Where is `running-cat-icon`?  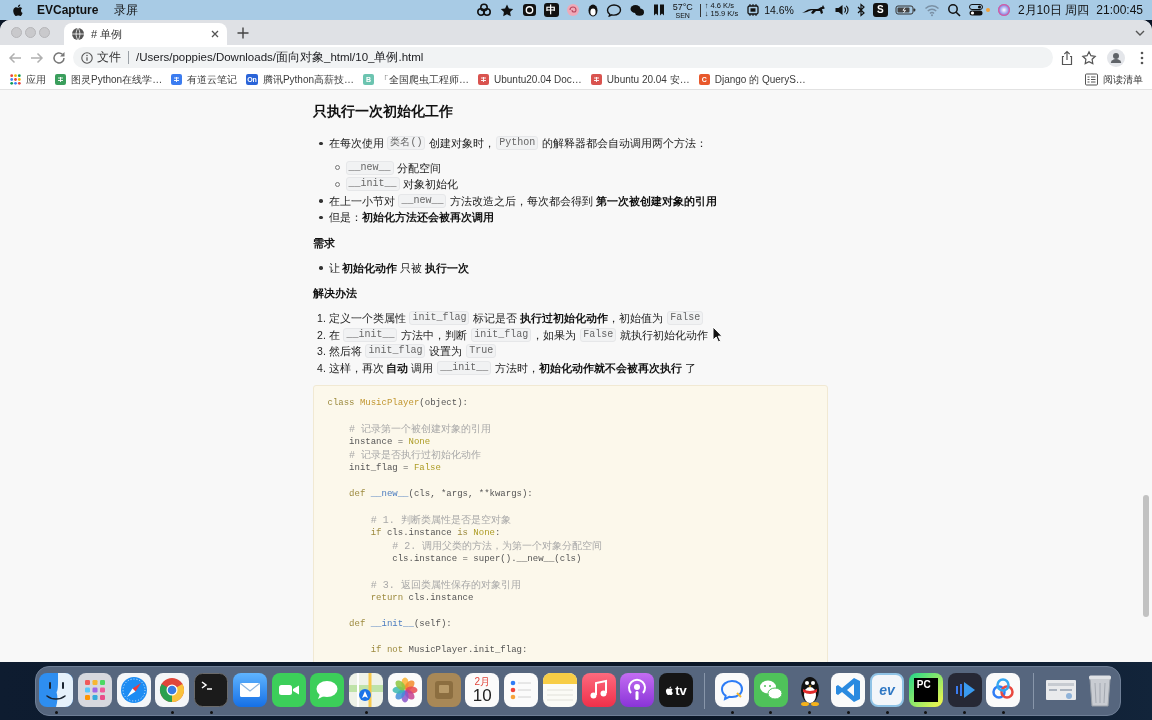
running-cat-icon is located at coordinates (813, 10).